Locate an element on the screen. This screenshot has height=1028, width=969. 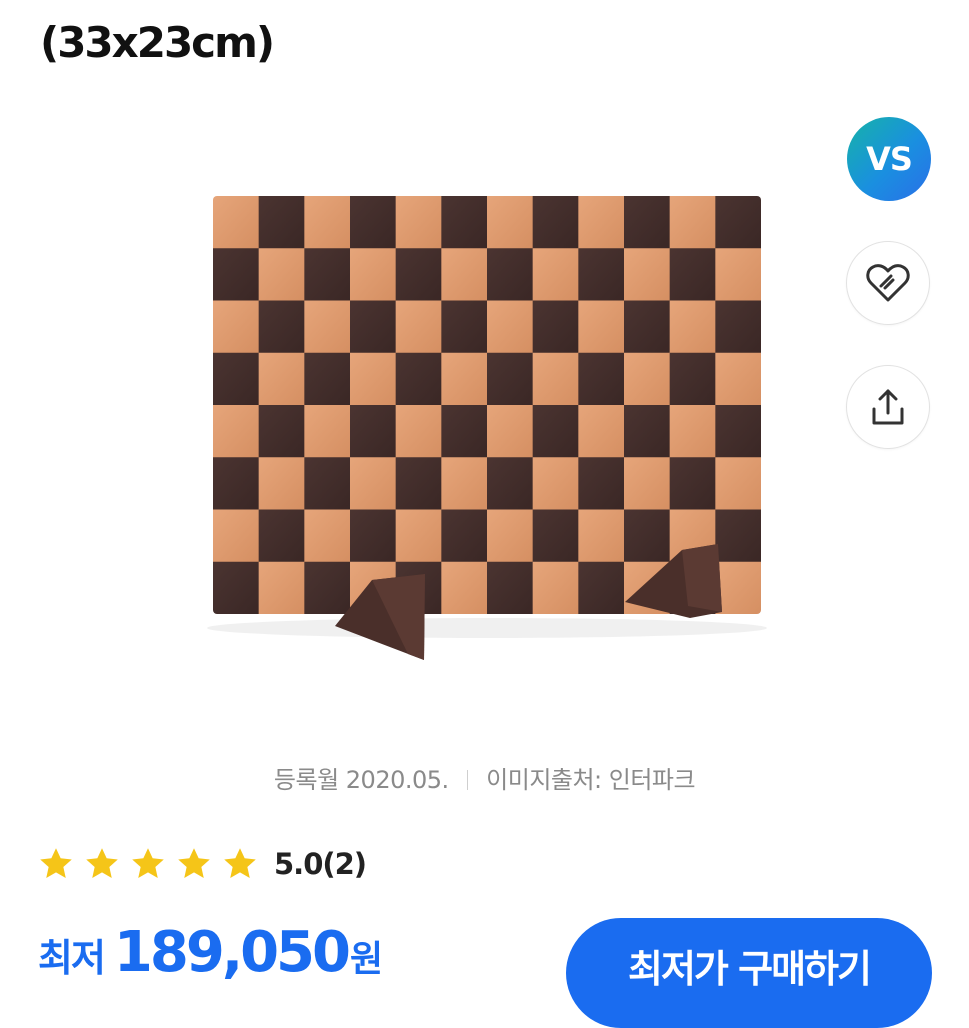
heart-link-icon is located at coordinates (888, 283).